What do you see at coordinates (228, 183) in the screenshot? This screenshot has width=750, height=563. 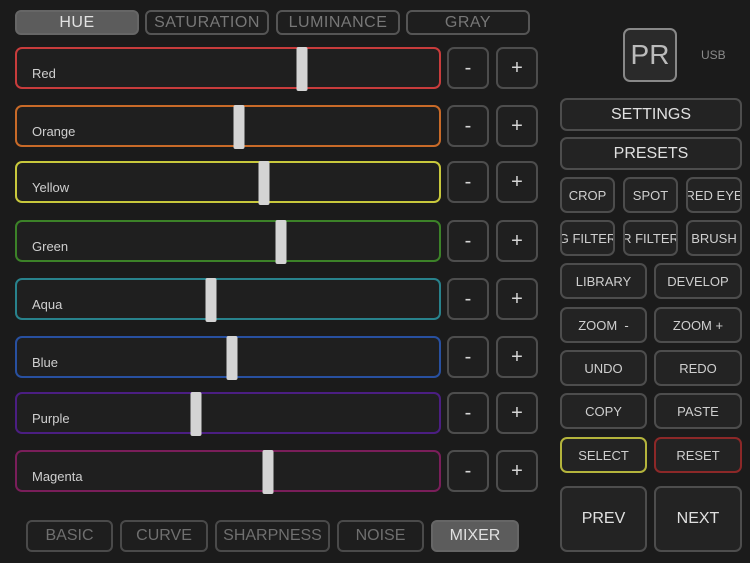 I see `slider-yellow: Yellow` at bounding box center [228, 183].